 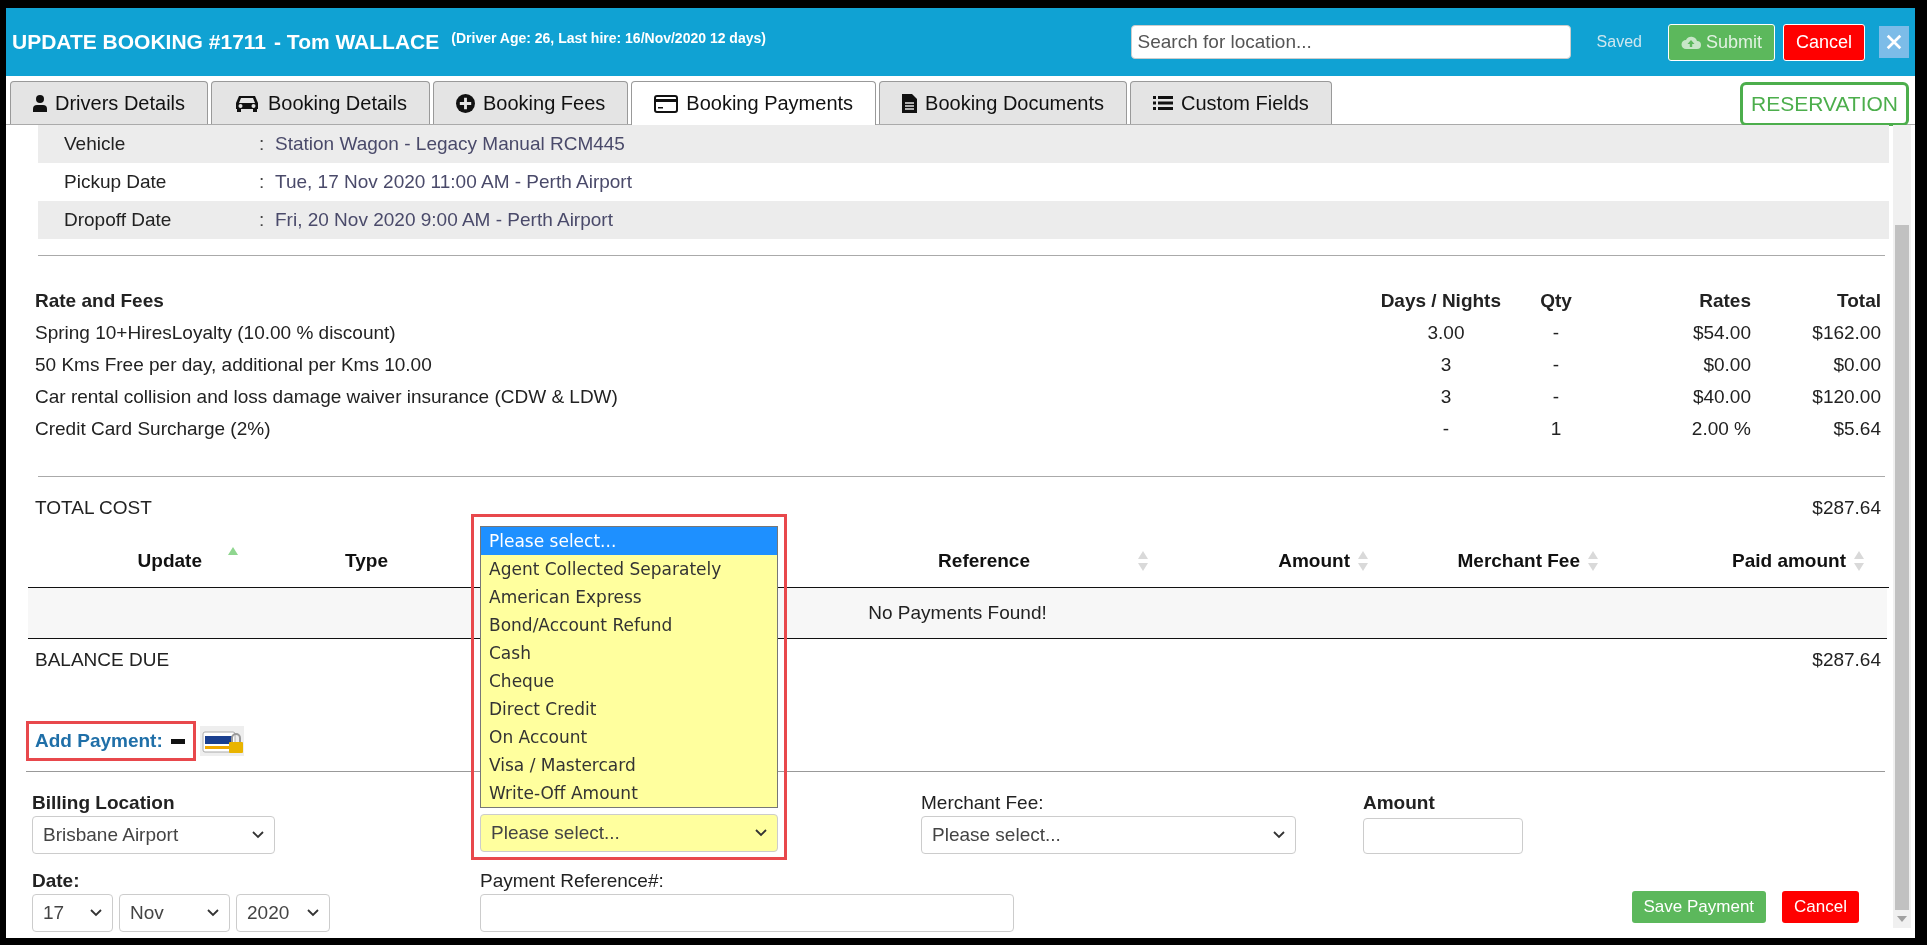 What do you see at coordinates (99, 741) in the screenshot?
I see `add-payment-link: Add Payment:` at bounding box center [99, 741].